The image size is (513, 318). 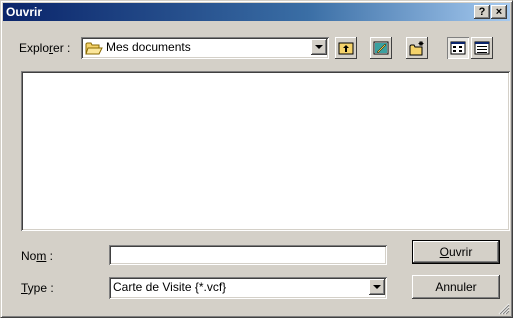 What do you see at coordinates (499, 12) in the screenshot?
I see `close-button: ×` at bounding box center [499, 12].